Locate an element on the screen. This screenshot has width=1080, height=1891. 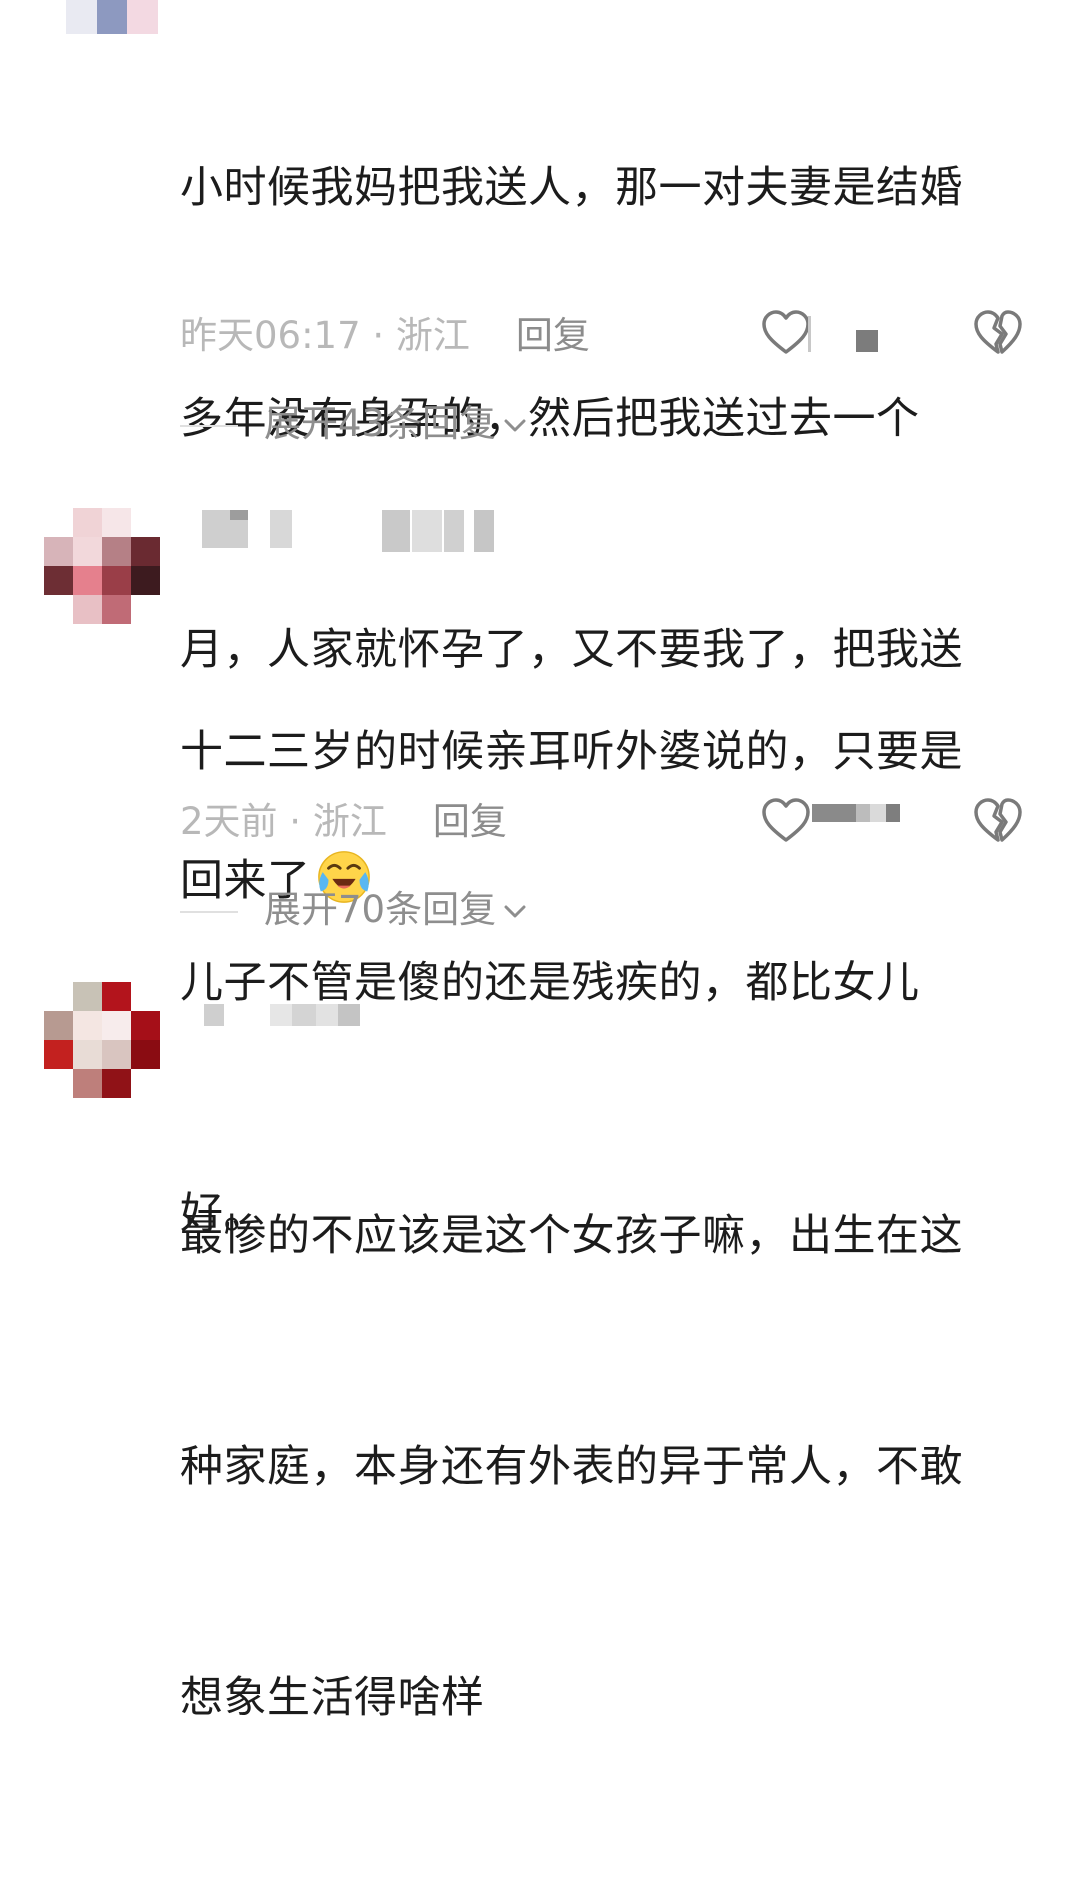
expand-replies-button: 展开70条回复 is located at coordinates (354, 910).